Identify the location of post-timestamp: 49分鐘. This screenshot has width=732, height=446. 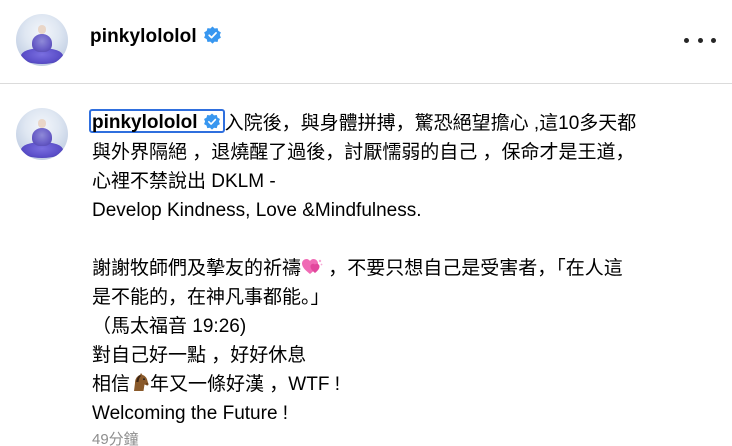
(115, 437).